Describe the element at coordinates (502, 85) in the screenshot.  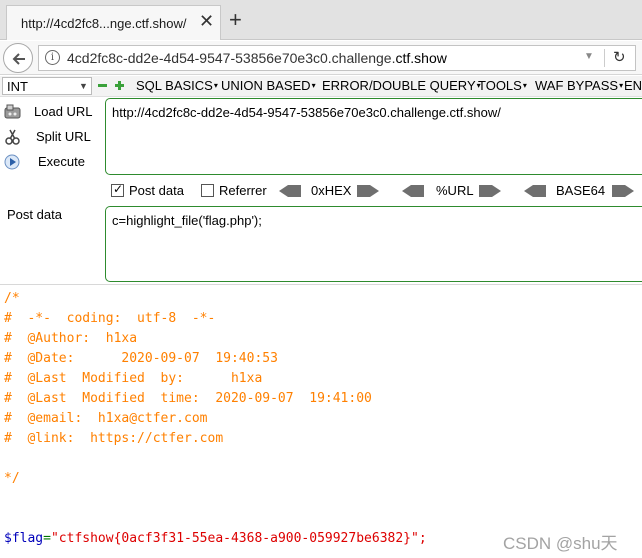
I see `menu-tools: TOOLS▾` at that location.